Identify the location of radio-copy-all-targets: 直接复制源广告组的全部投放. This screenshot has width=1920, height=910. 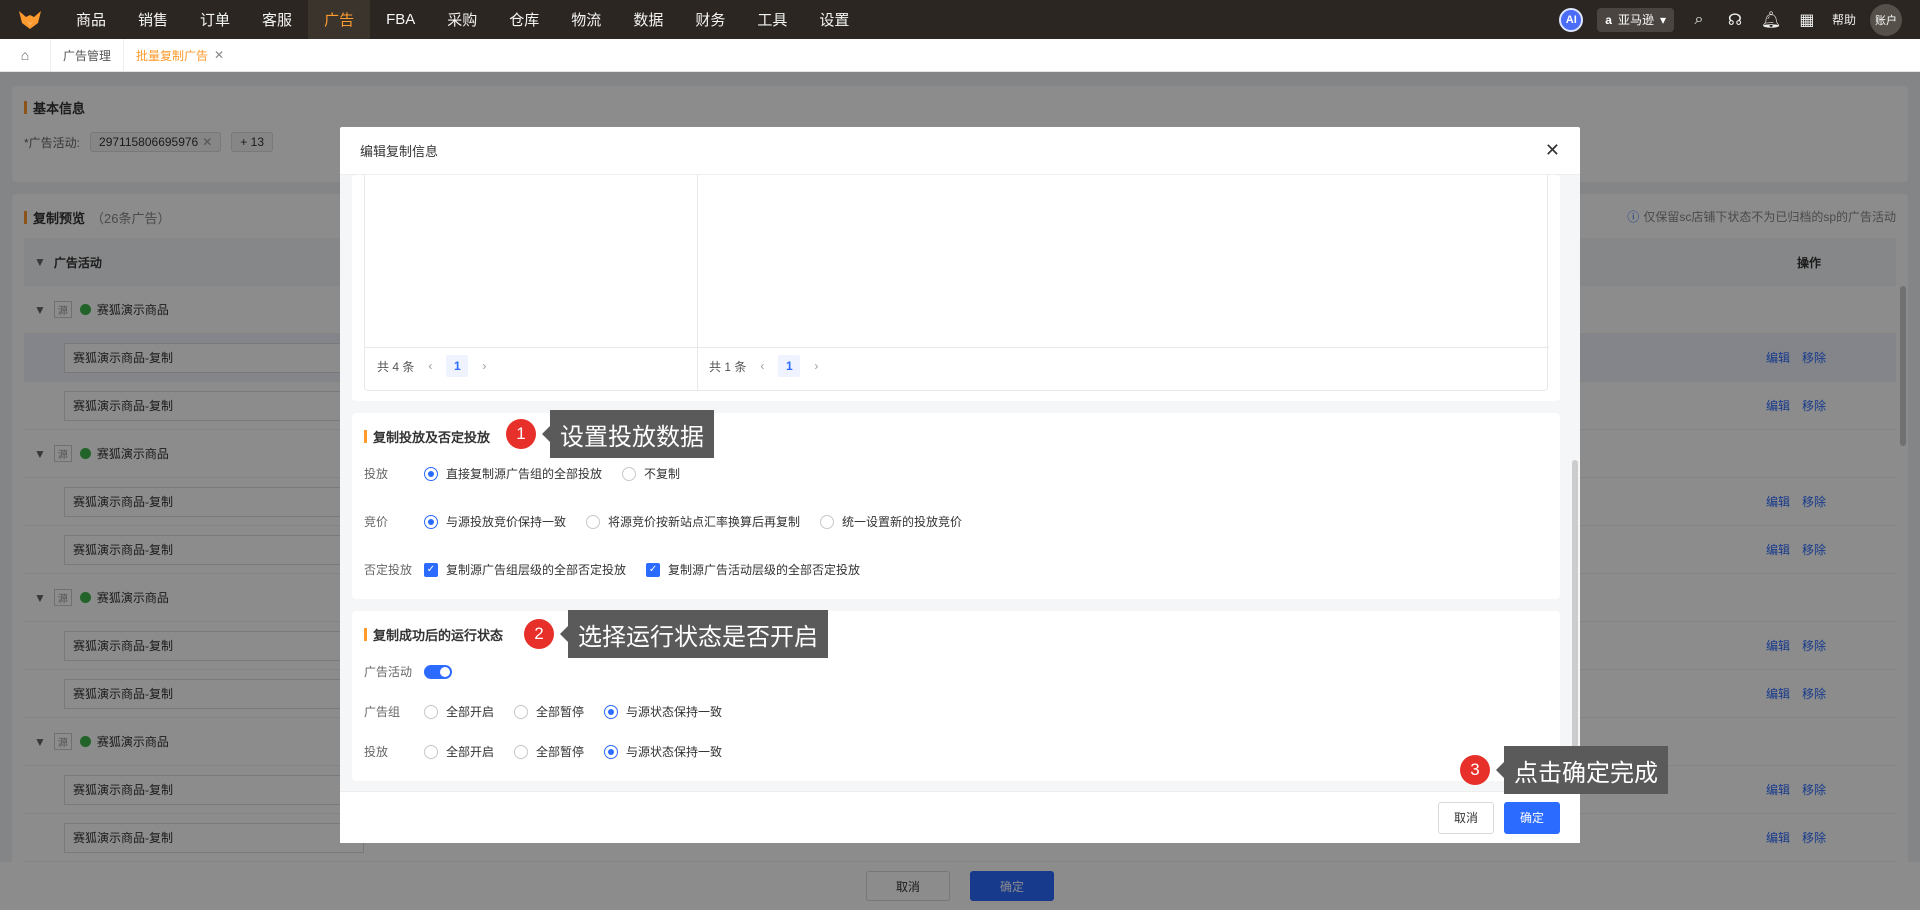
(513, 473).